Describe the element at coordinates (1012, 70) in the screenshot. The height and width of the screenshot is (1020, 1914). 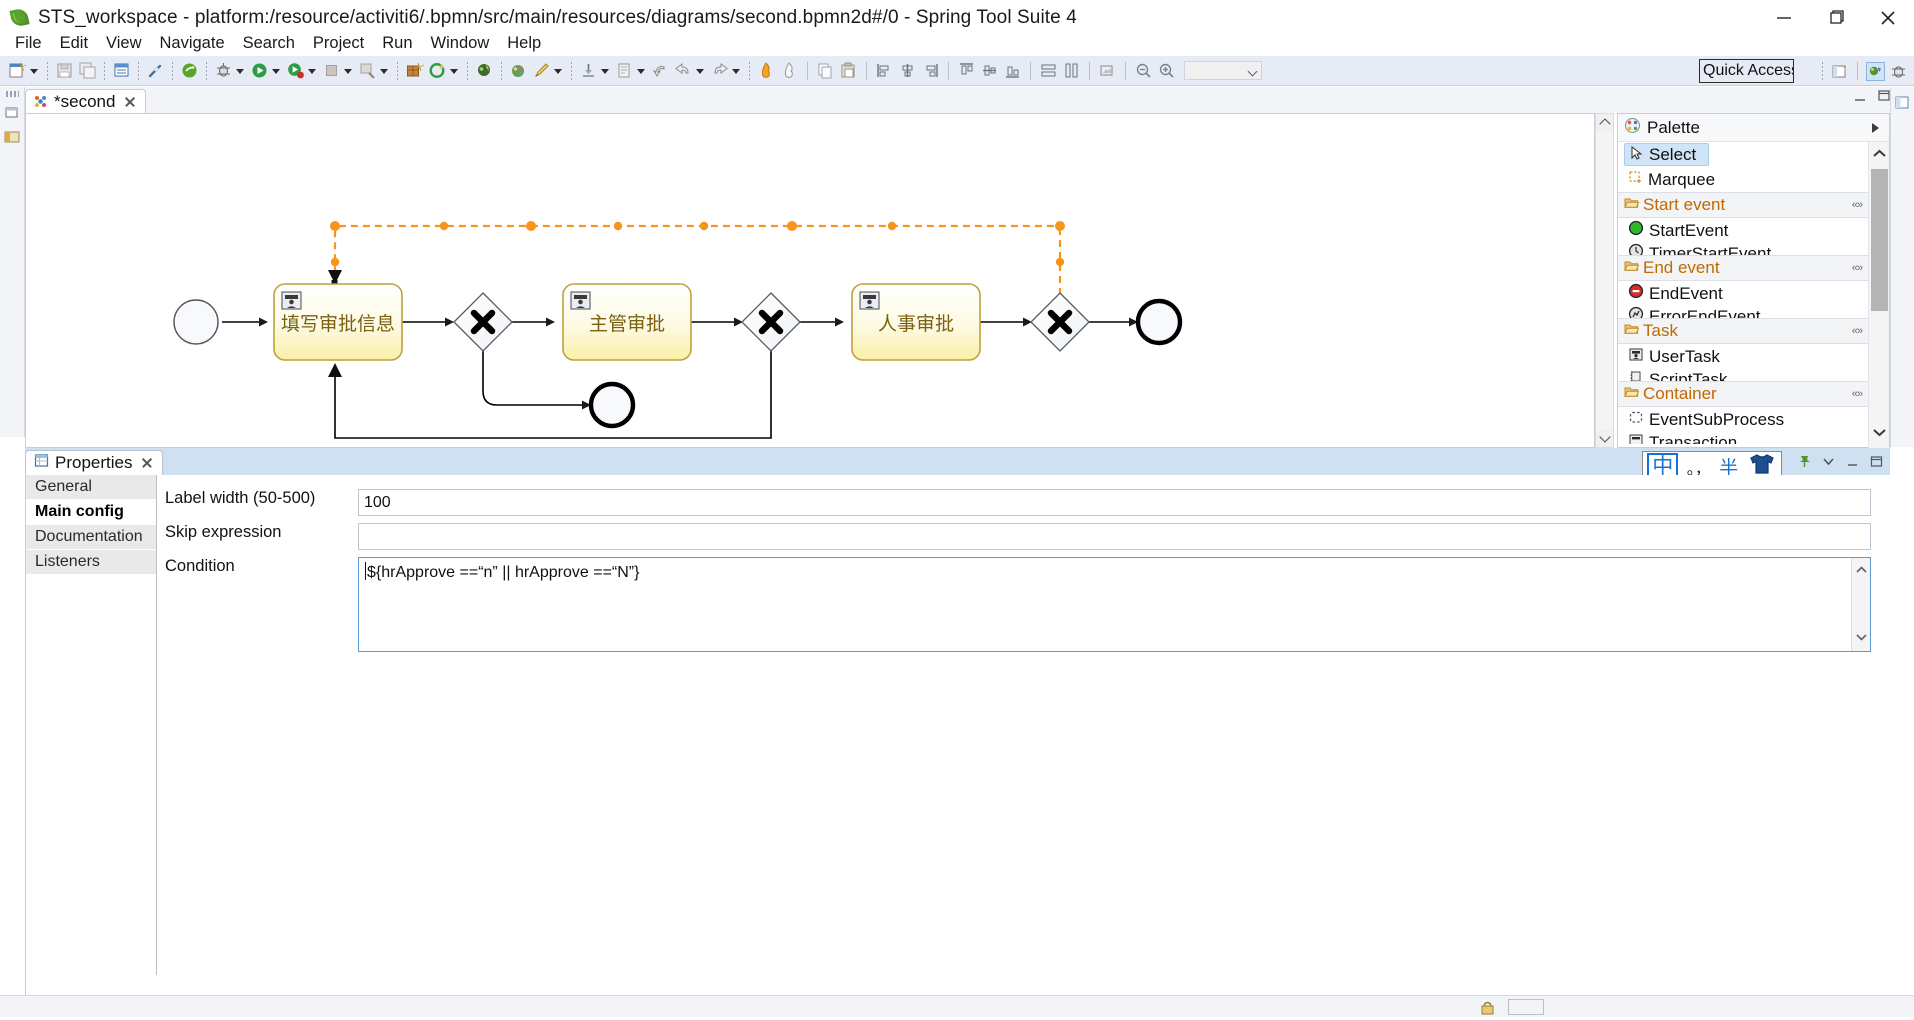
I see `align-bottom-icon` at that location.